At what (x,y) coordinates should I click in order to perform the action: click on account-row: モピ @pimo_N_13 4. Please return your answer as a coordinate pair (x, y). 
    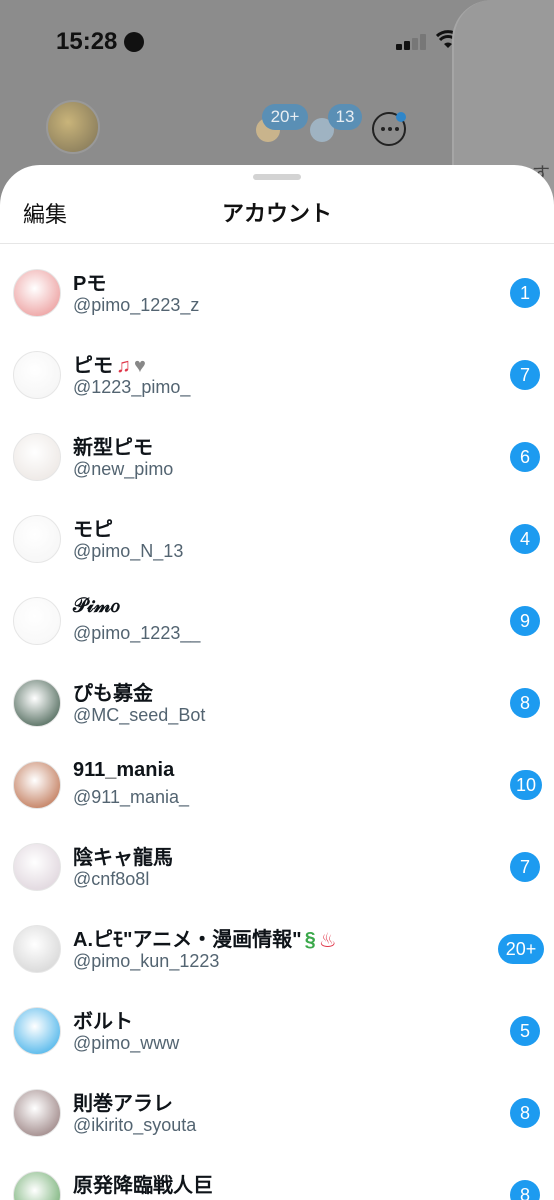
    Looking at the image, I should click on (277, 536).